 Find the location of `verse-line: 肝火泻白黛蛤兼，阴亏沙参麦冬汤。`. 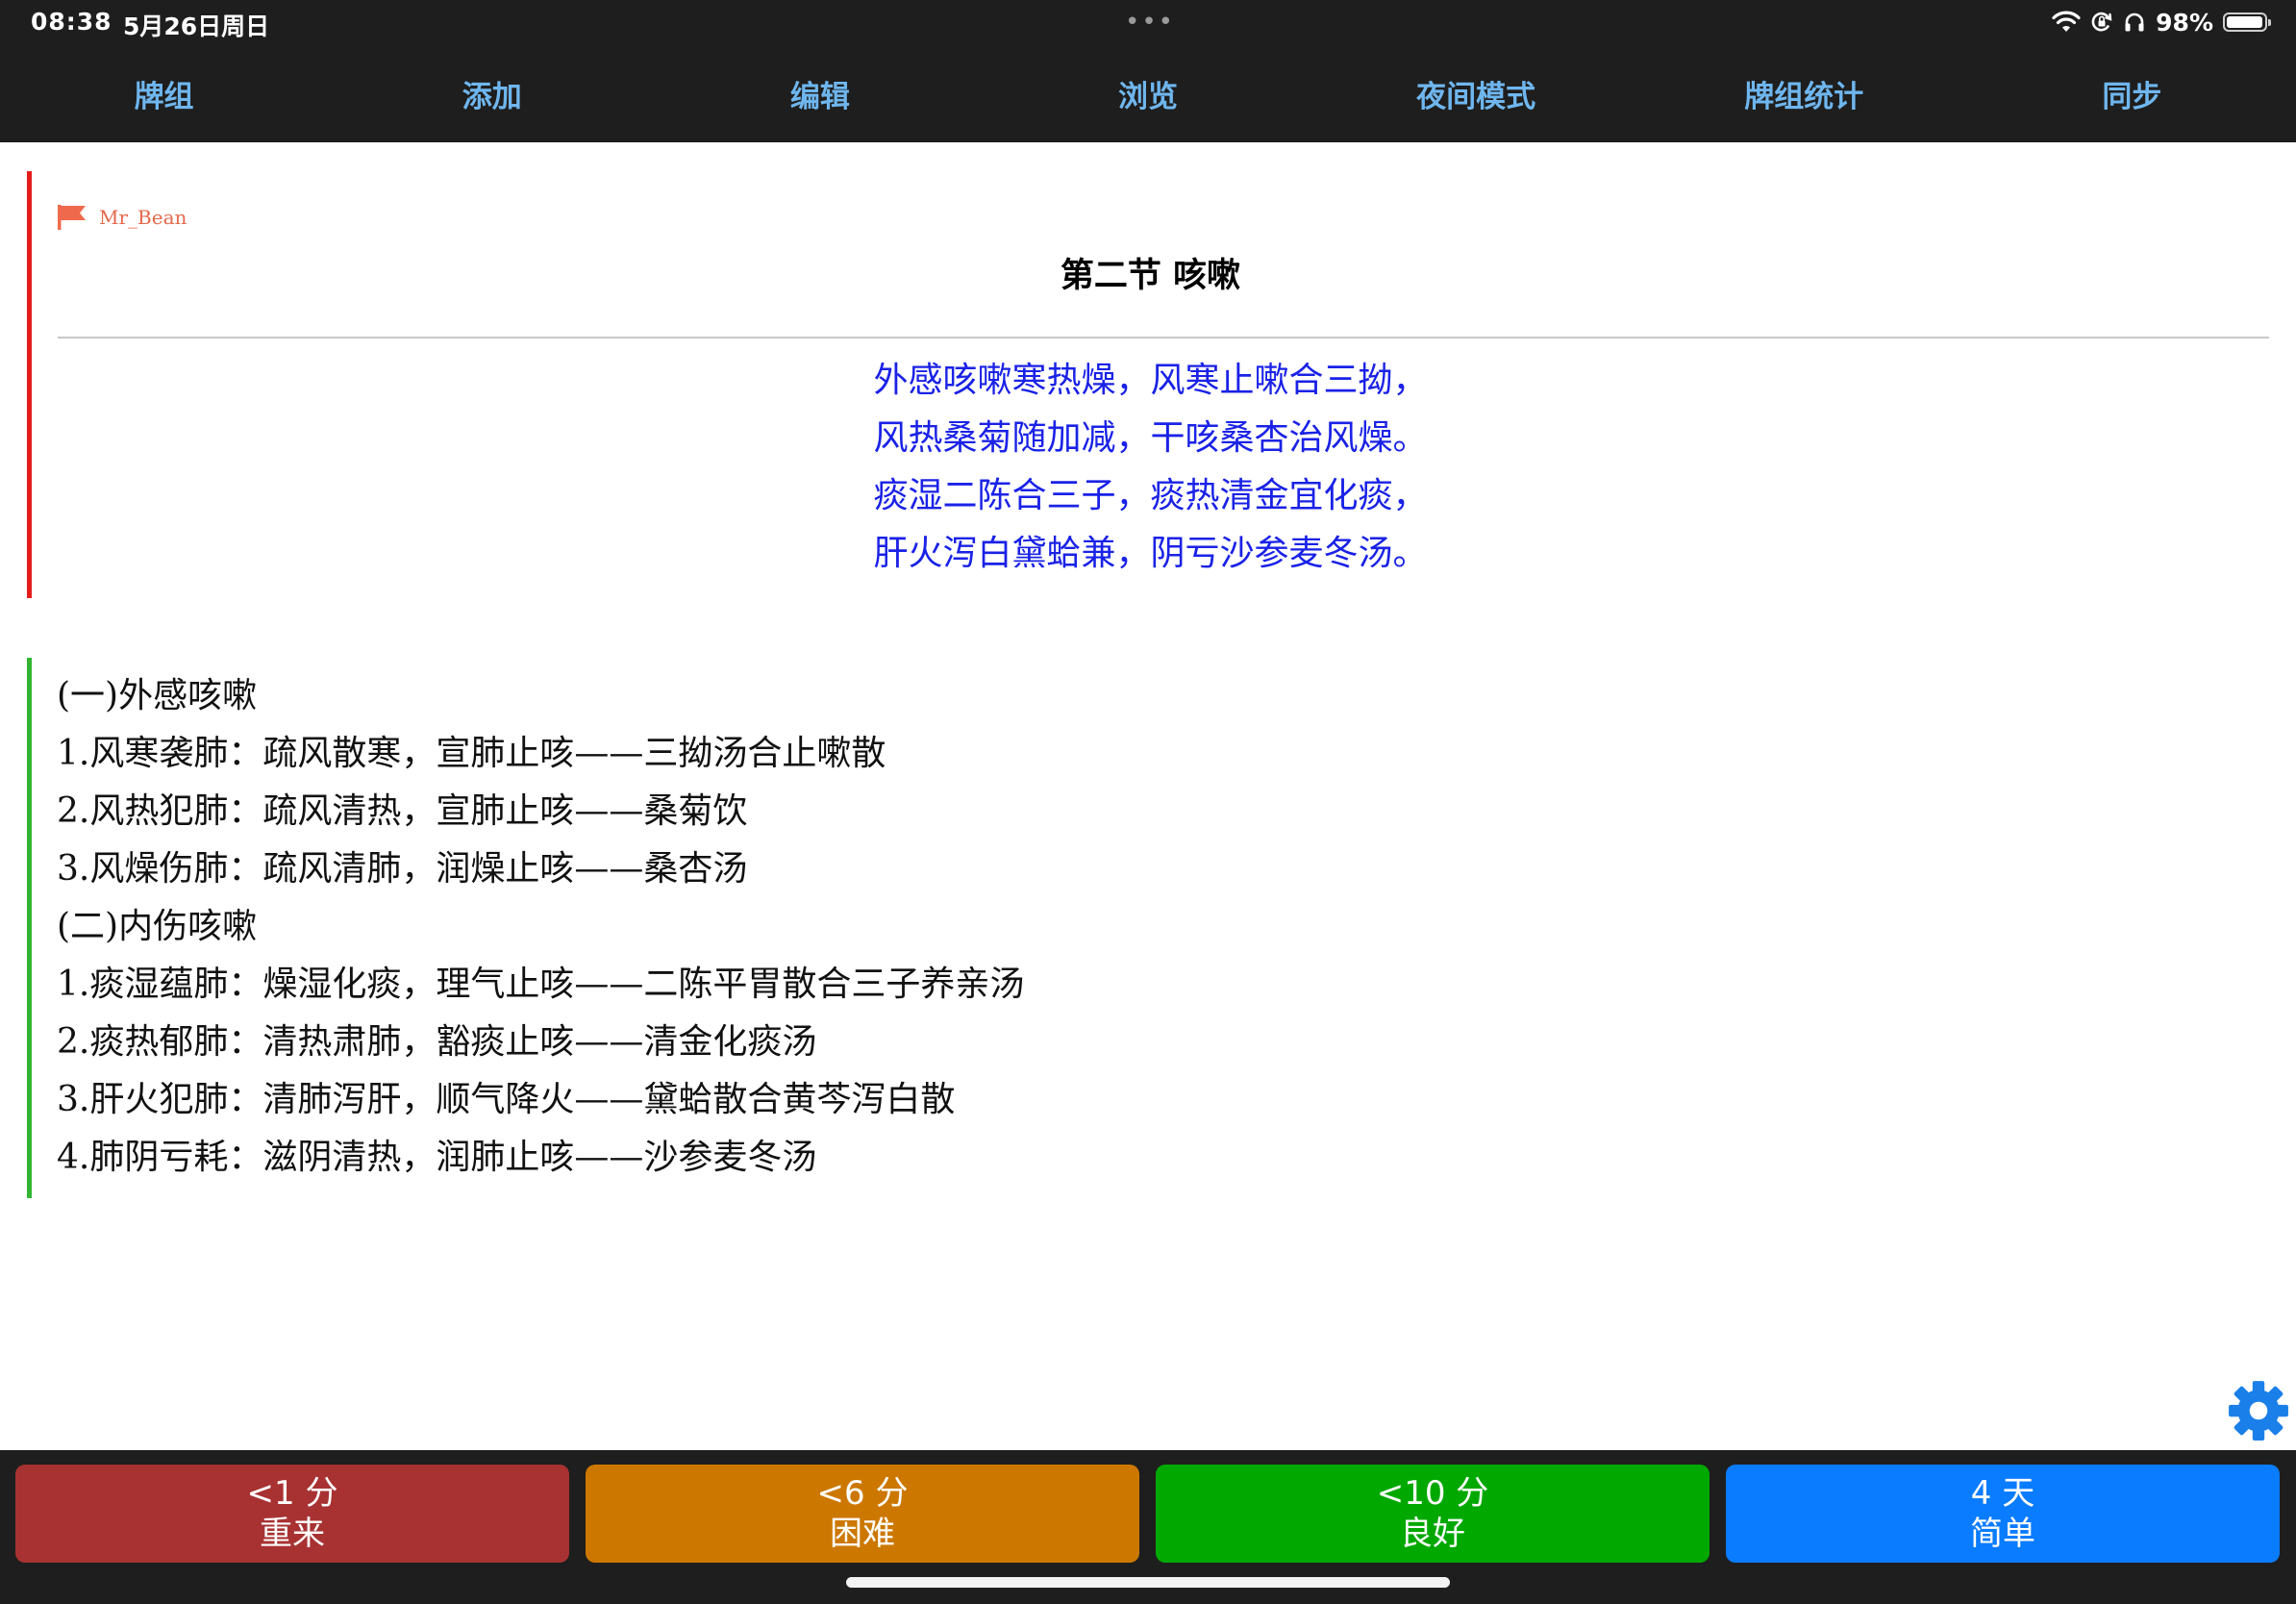

verse-line: 肝火泻白黛蛤兼，阴亏沙参麦冬汤。 is located at coordinates (1150, 553).